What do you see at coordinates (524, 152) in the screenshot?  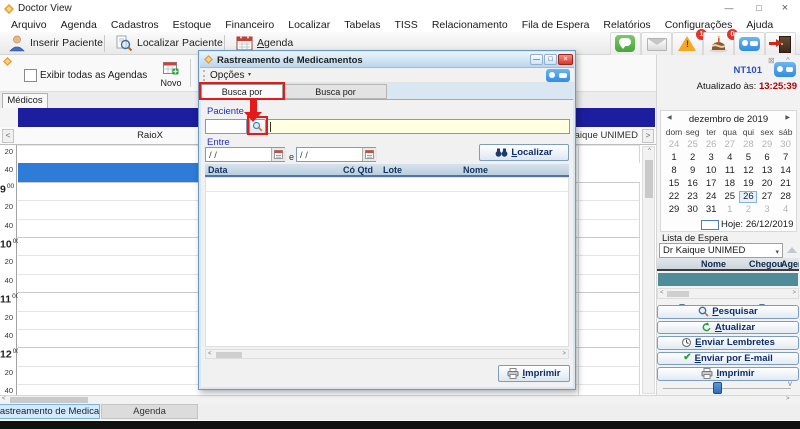 I see `localizar-button: Localizar` at bounding box center [524, 152].